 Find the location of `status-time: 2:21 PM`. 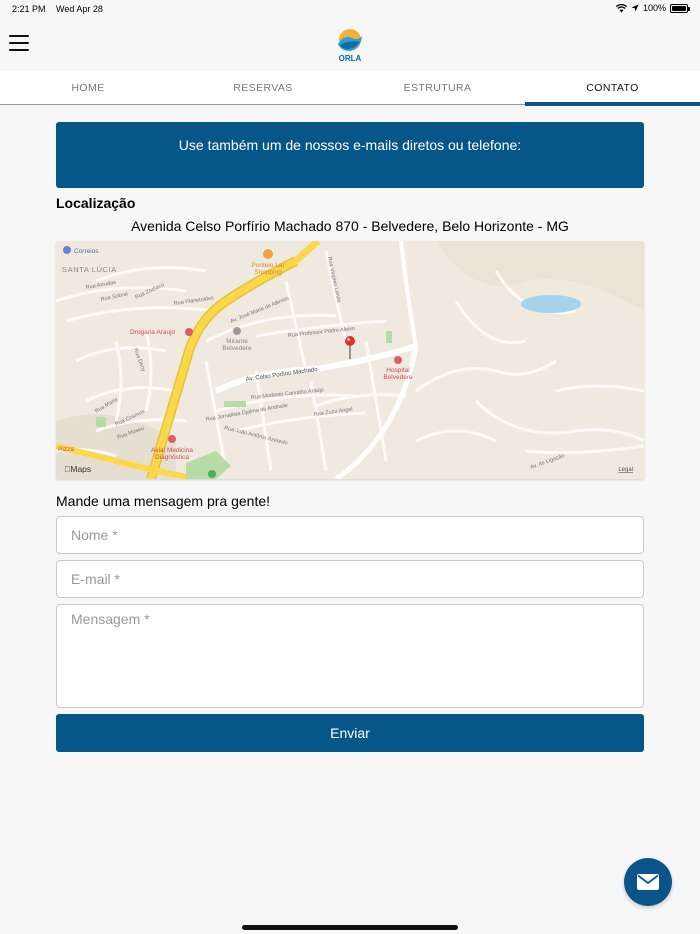

status-time: 2:21 PM is located at coordinates (29, 9).